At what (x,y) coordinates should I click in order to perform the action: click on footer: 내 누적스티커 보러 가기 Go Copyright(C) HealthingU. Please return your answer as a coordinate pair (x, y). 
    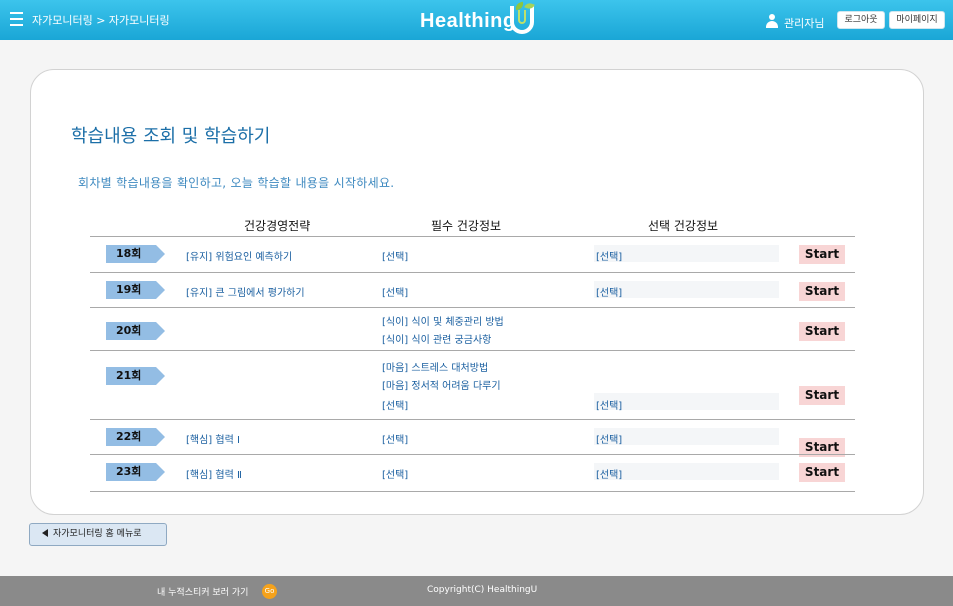
    Looking at the image, I should click on (476, 591).